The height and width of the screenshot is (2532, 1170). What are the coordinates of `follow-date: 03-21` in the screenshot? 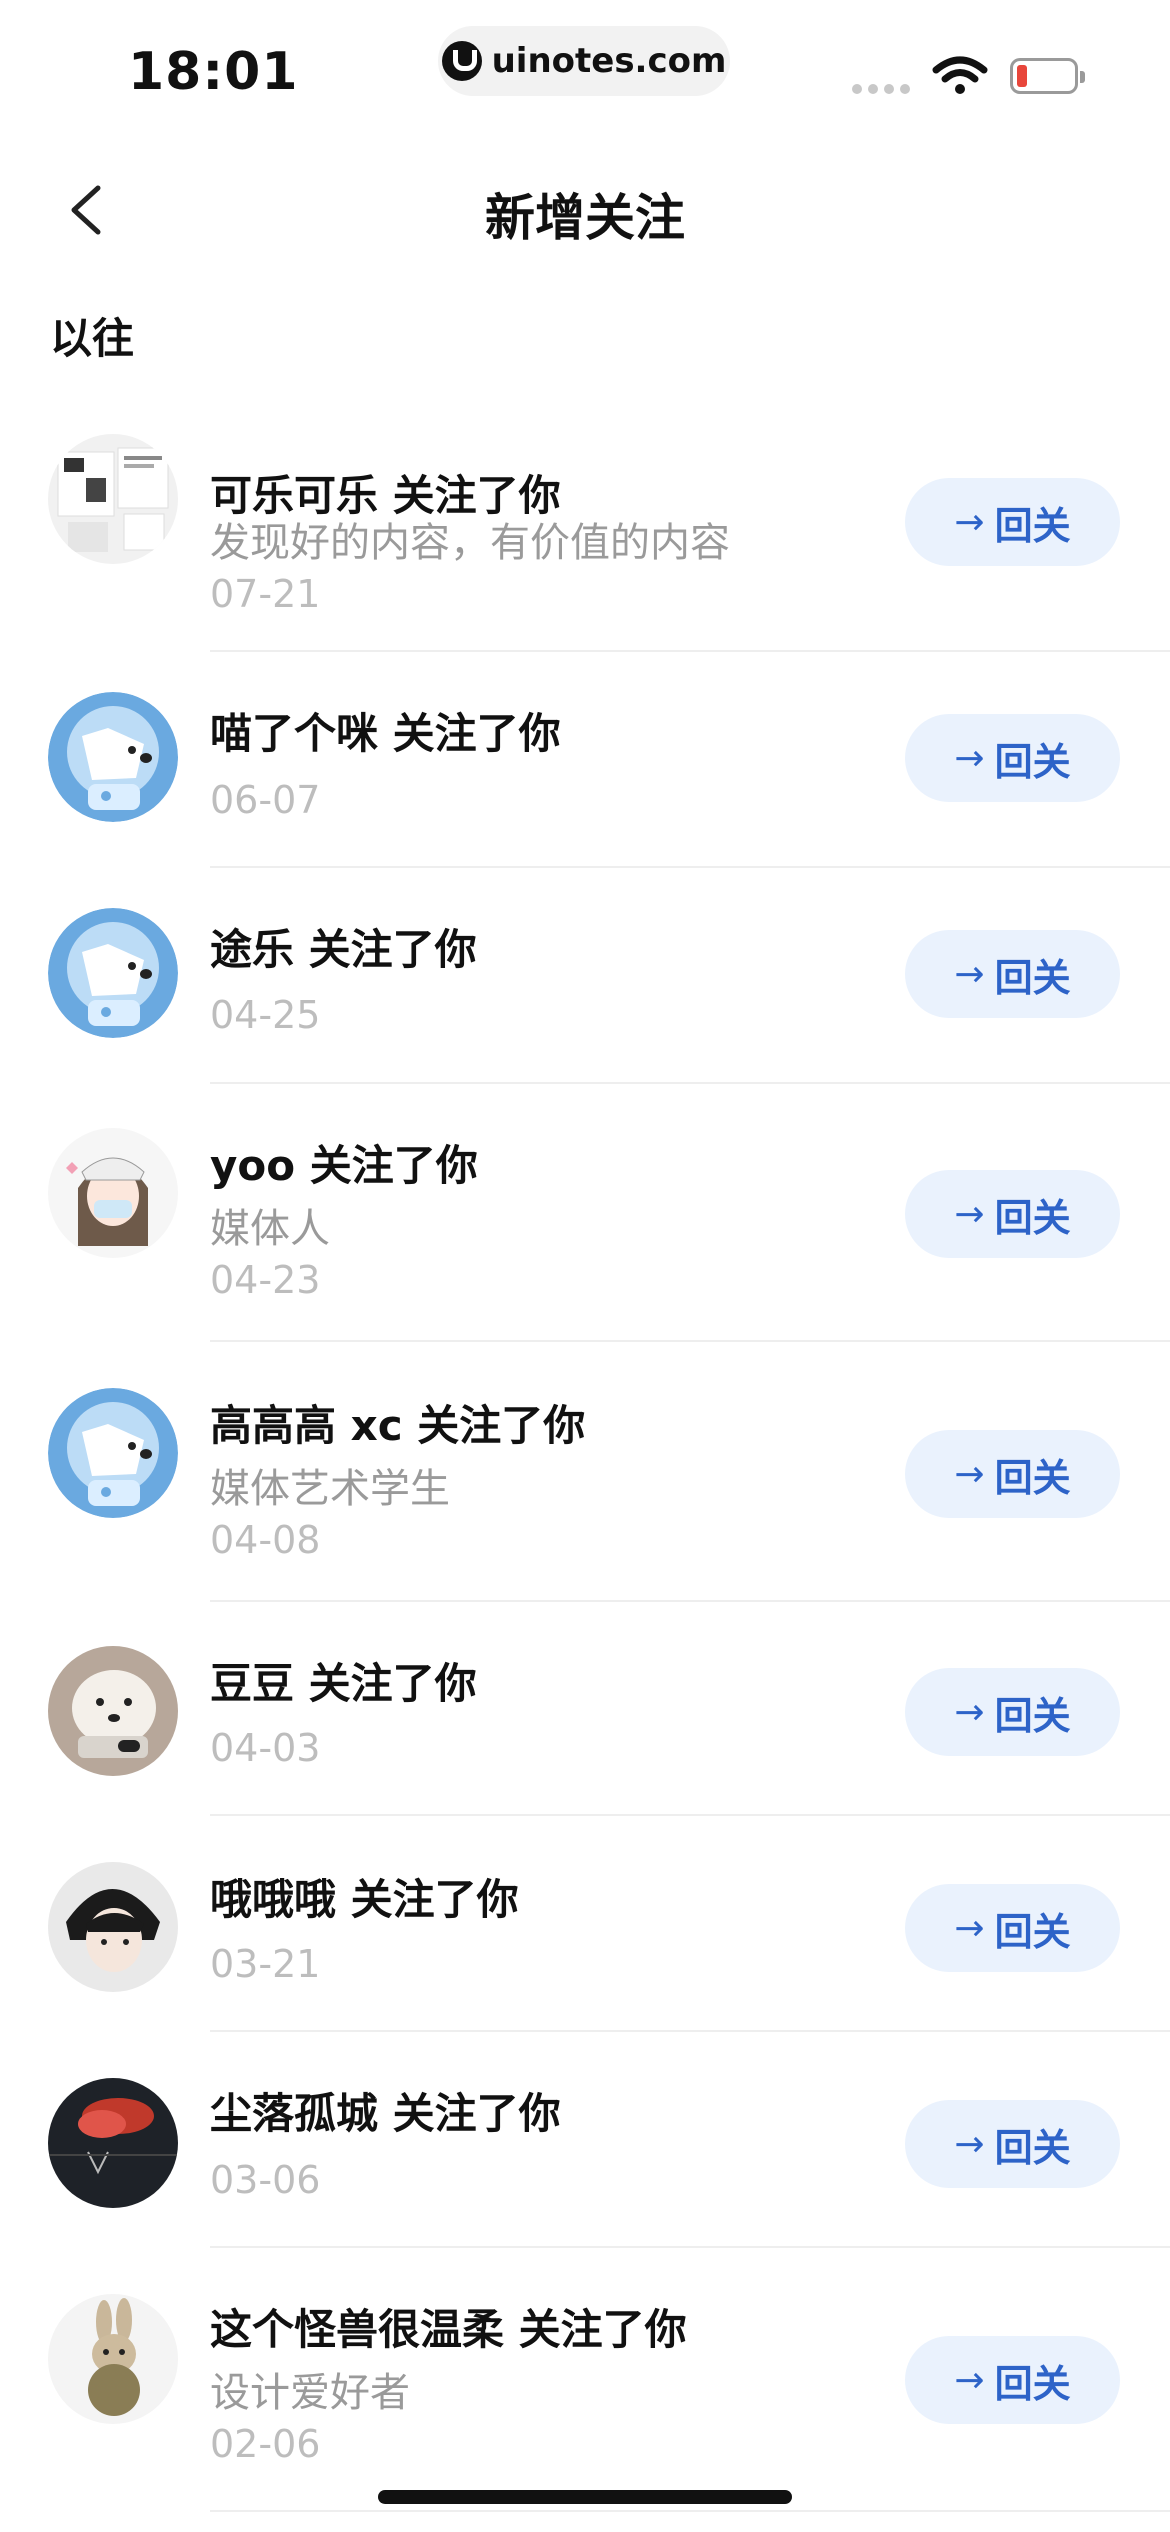 It's located at (265, 1964).